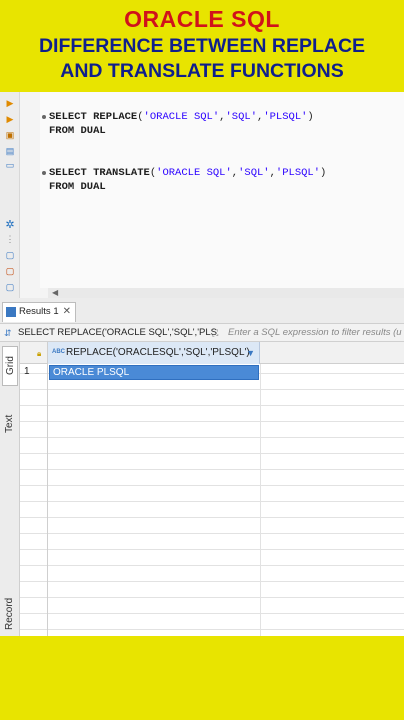  Describe the element at coordinates (215, 333) in the screenshot. I see `expand-icon: ⛶` at that location.